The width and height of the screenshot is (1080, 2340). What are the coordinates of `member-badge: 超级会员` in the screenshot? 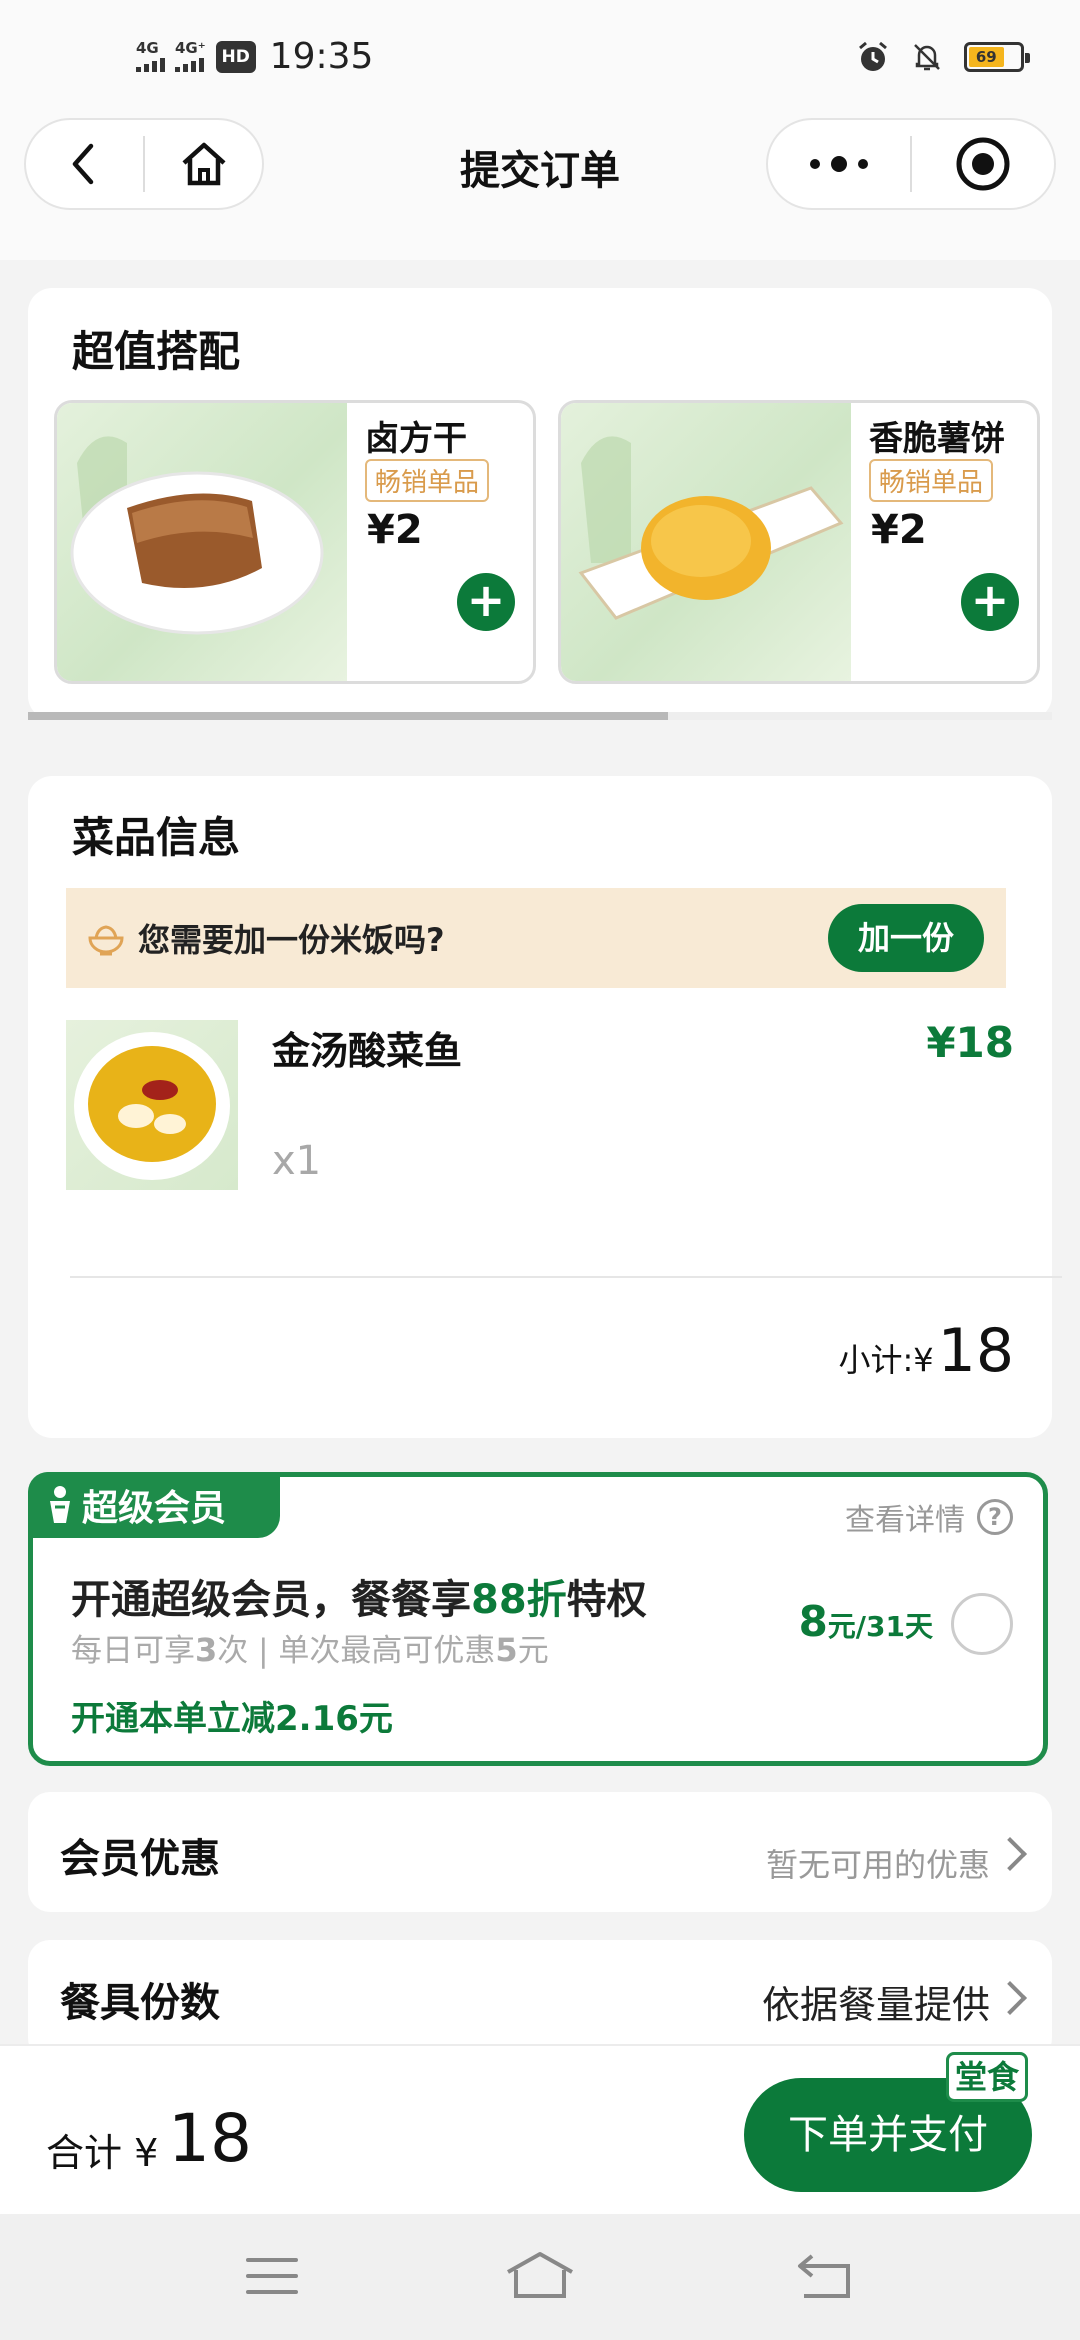 It's located at (154, 1505).